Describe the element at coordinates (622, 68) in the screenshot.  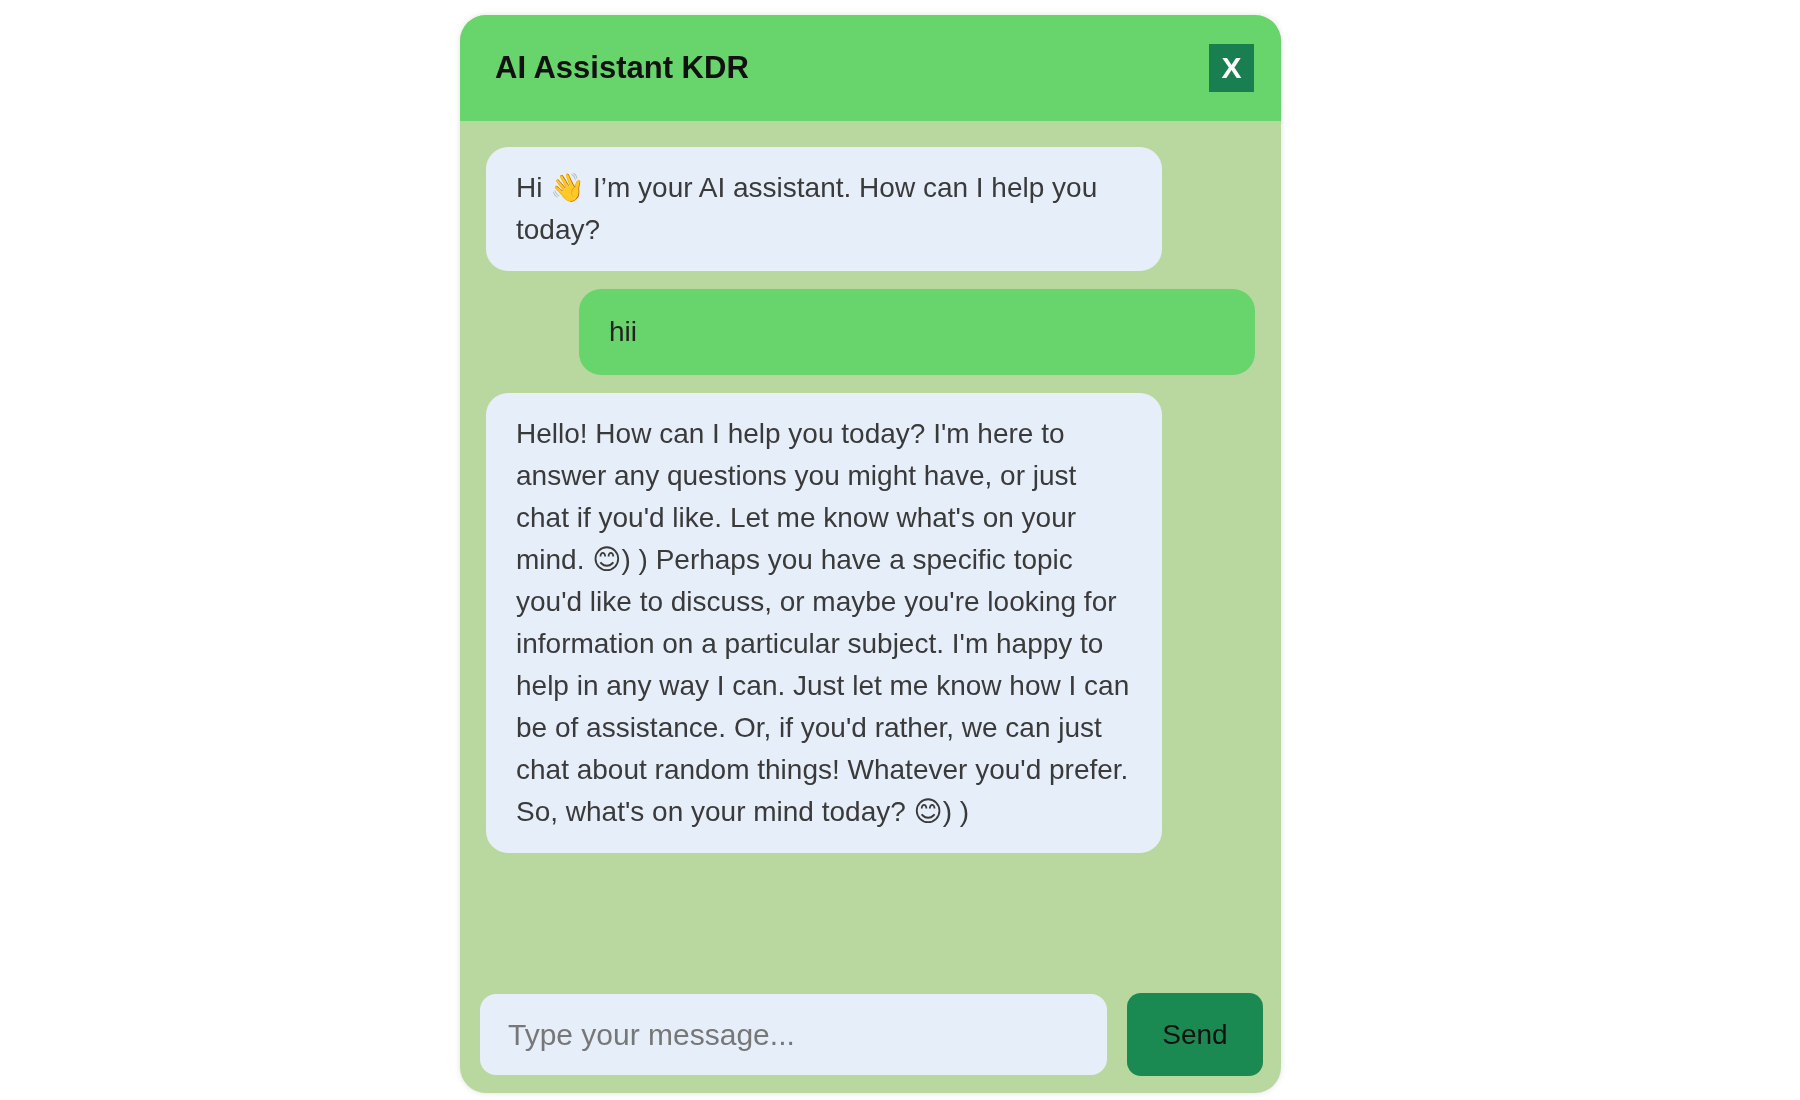
I see `window-title: AI Assistant KDR` at that location.